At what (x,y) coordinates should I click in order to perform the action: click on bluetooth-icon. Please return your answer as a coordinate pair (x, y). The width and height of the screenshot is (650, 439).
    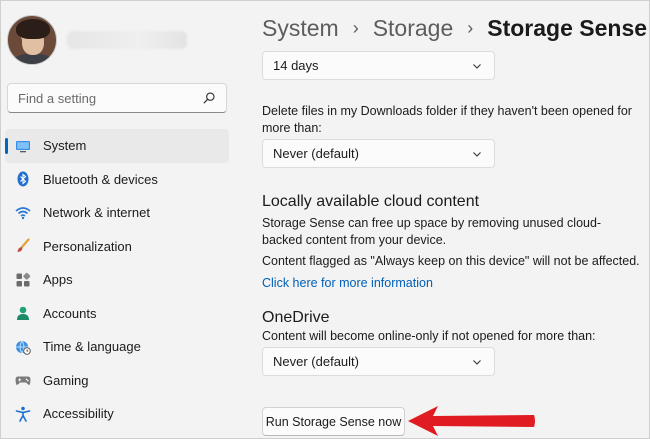
    Looking at the image, I should click on (23, 179).